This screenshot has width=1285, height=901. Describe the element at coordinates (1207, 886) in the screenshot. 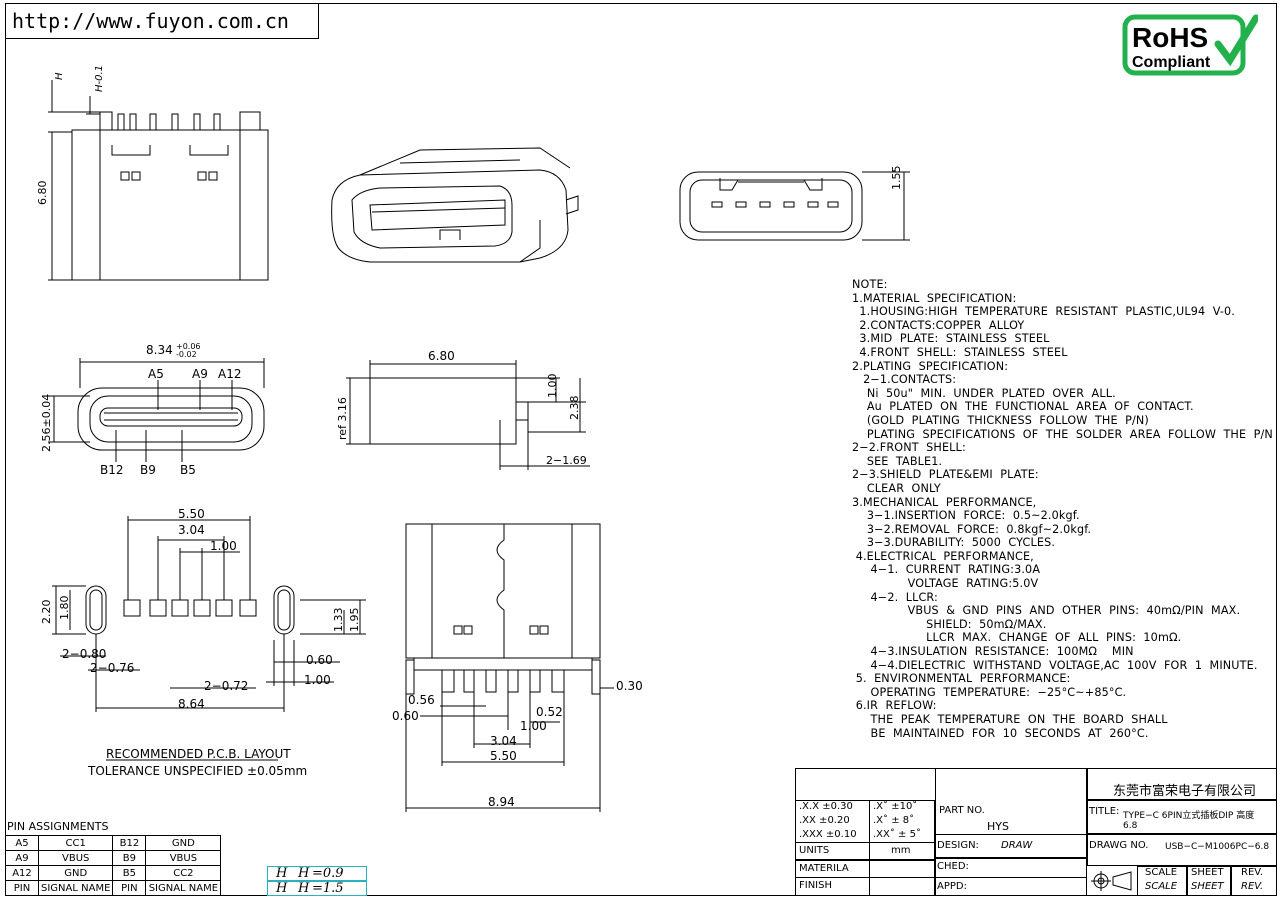

I see `sheet-label-2: SHEET` at that location.